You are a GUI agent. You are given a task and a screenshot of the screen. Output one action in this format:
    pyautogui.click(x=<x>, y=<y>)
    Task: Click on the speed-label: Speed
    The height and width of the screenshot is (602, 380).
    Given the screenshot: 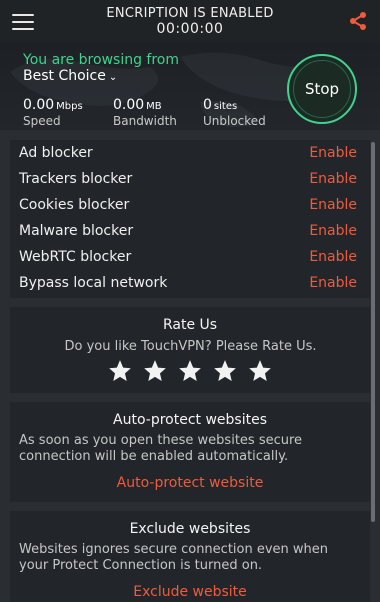 What is the action you would take?
    pyautogui.click(x=42, y=121)
    